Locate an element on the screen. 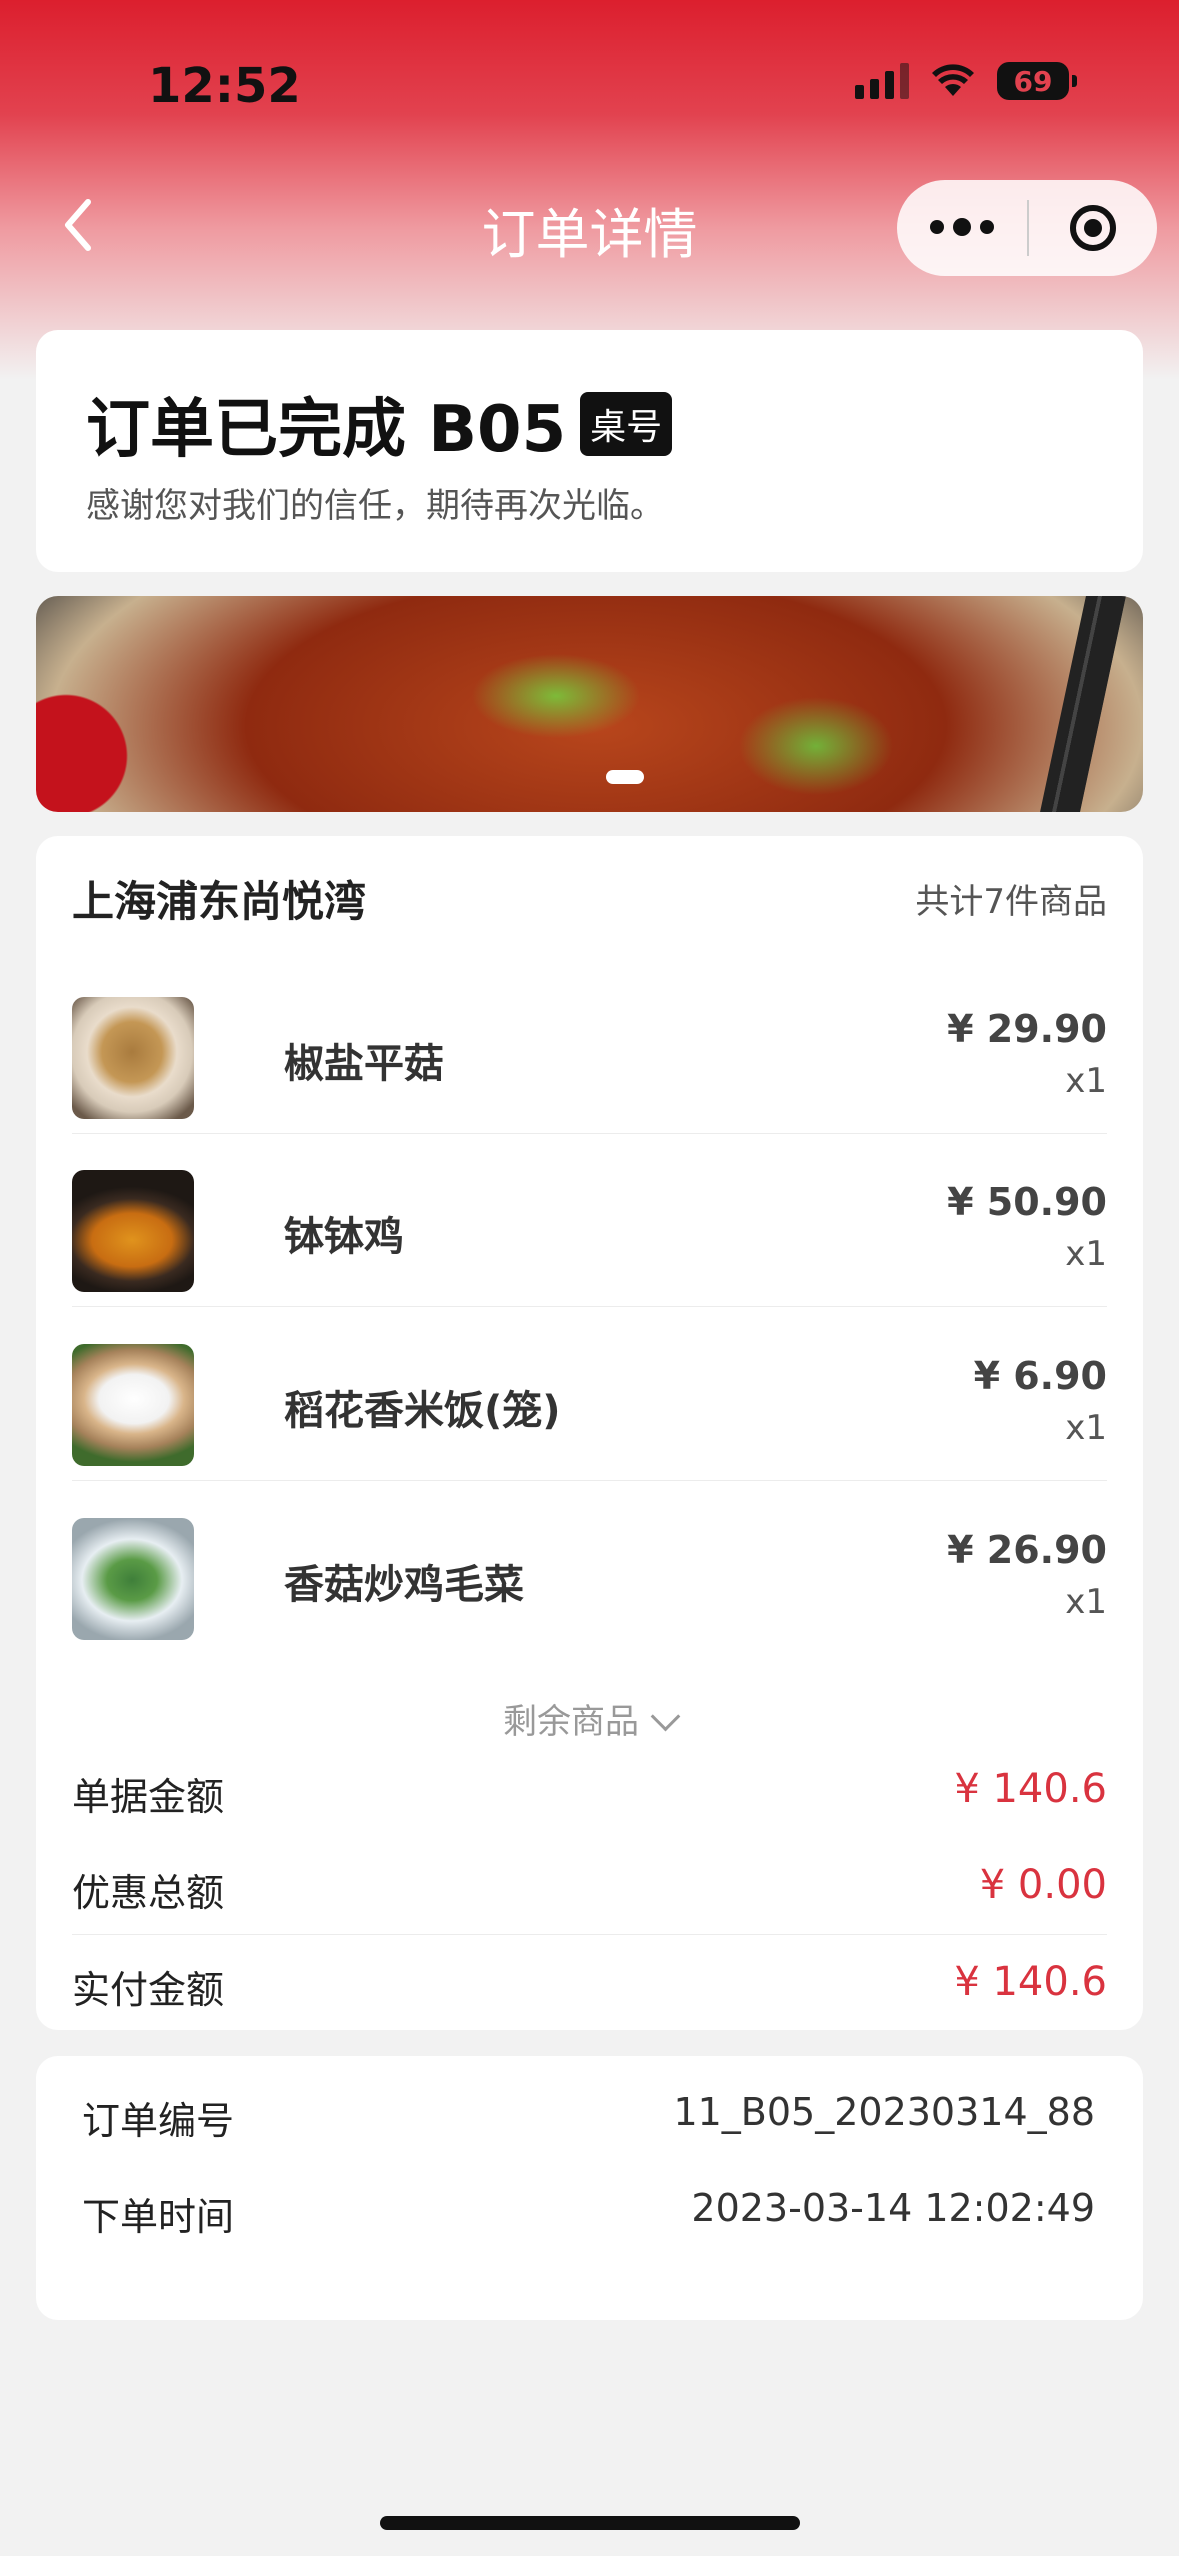 This screenshot has width=1179, height=2556. bill-amount-value: ¥ 140.6 is located at coordinates (1030, 1789).